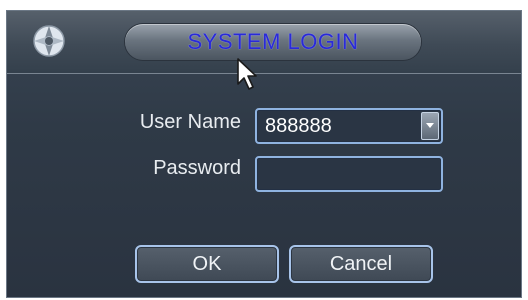 This screenshot has width=528, height=300. I want to click on cancel-button: Cancel, so click(361, 264).